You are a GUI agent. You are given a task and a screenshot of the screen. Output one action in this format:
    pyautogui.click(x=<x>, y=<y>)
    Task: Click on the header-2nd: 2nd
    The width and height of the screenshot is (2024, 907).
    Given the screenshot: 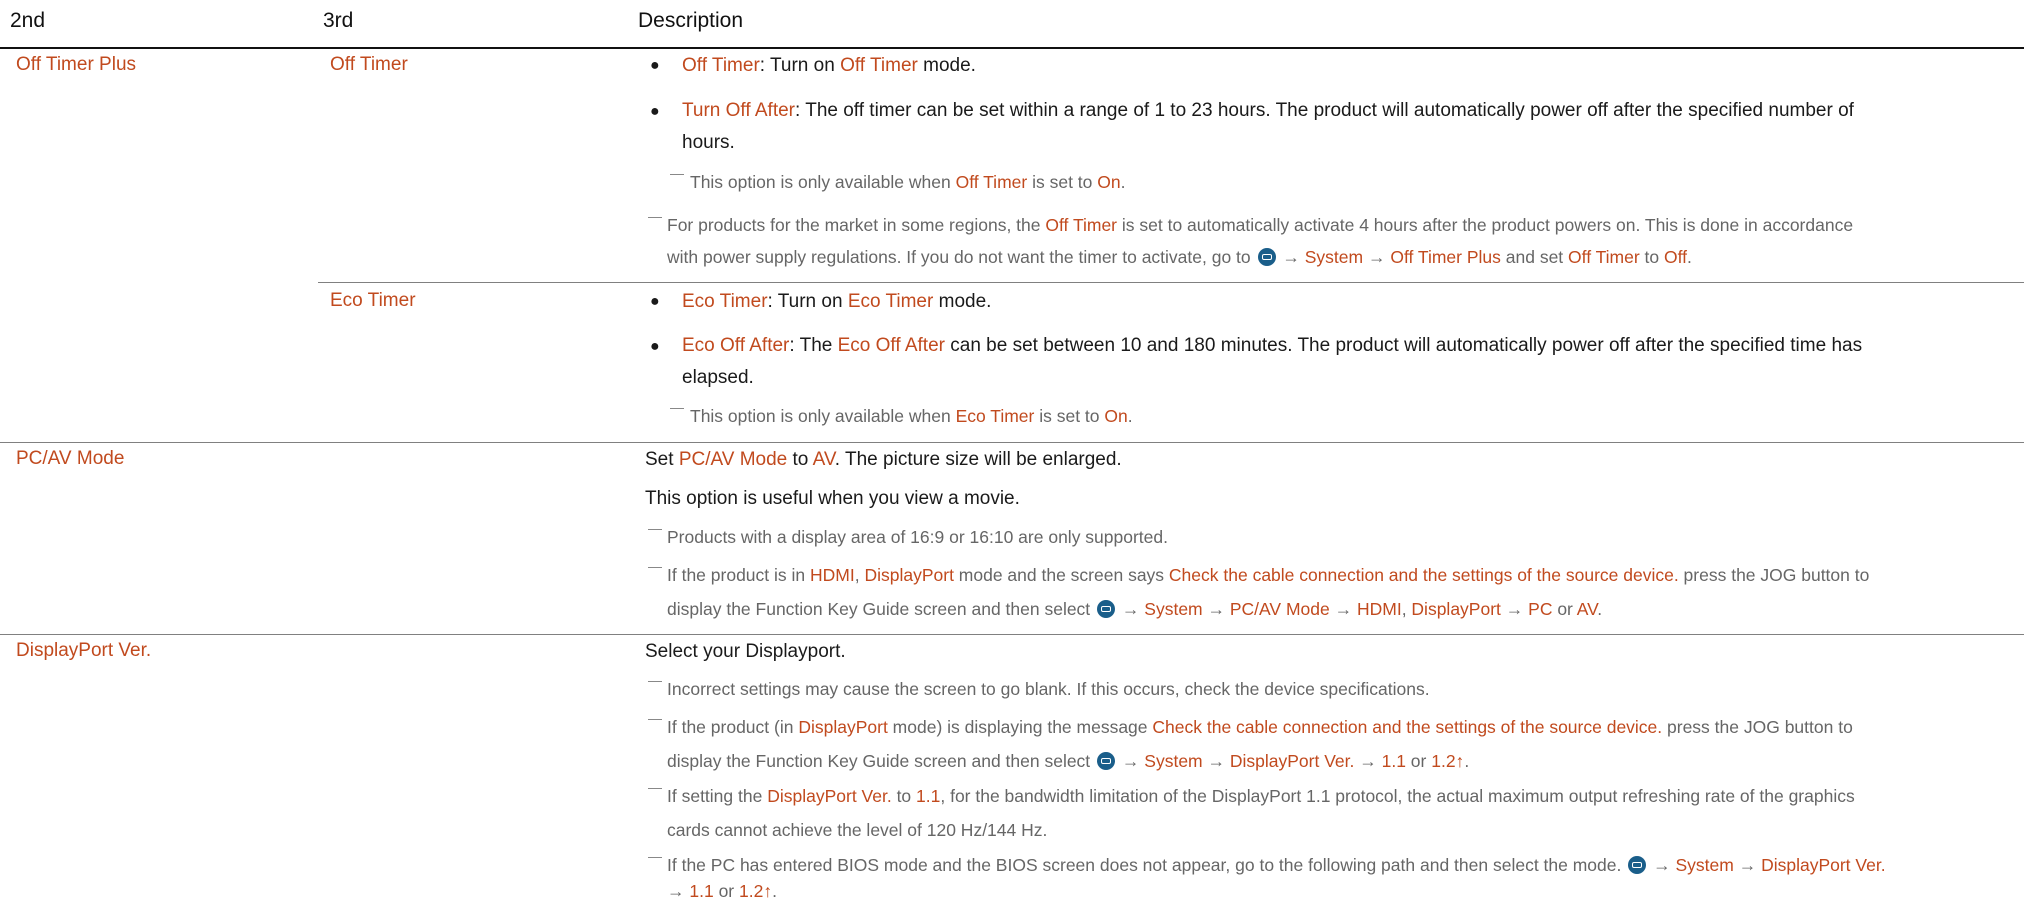 What is the action you would take?
    pyautogui.click(x=28, y=20)
    